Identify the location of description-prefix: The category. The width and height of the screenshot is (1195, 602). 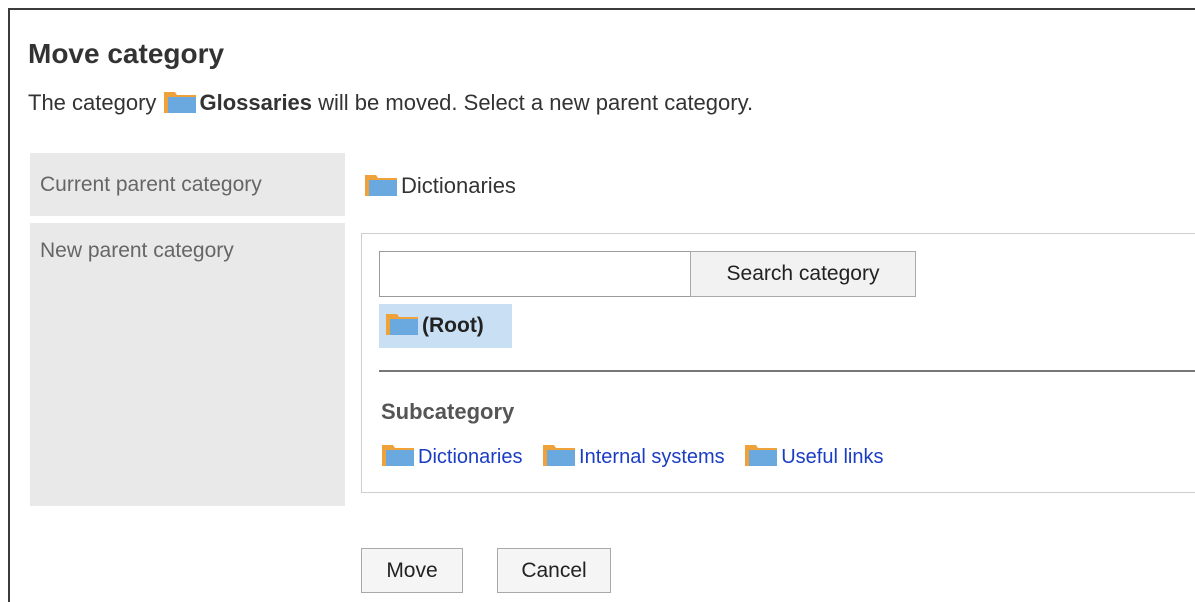
(95, 102).